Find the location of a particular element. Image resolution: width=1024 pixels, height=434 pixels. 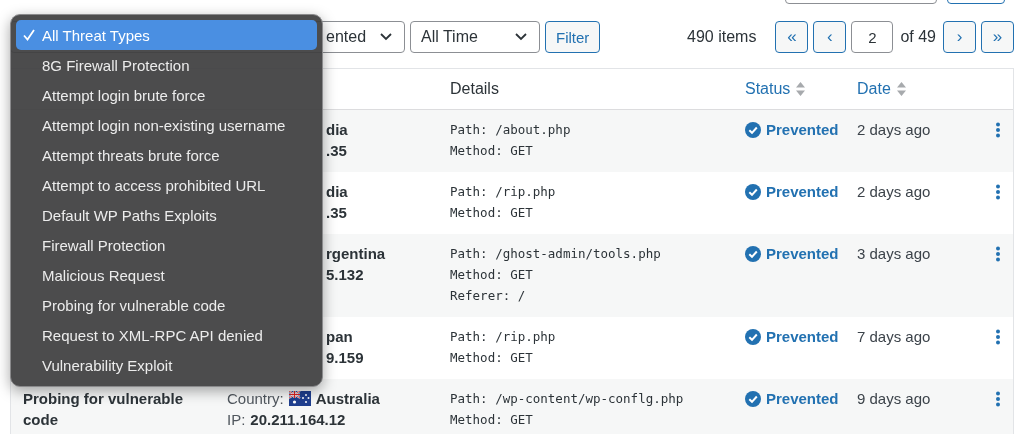

menu-item: Attempt threats brute force is located at coordinates (166, 155).